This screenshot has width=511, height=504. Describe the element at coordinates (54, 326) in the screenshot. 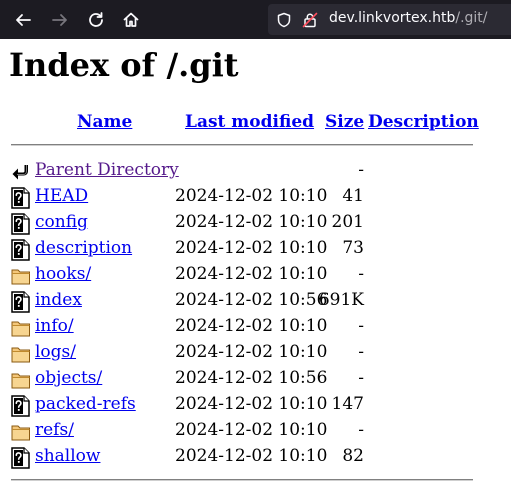

I see `file-link: info/` at that location.